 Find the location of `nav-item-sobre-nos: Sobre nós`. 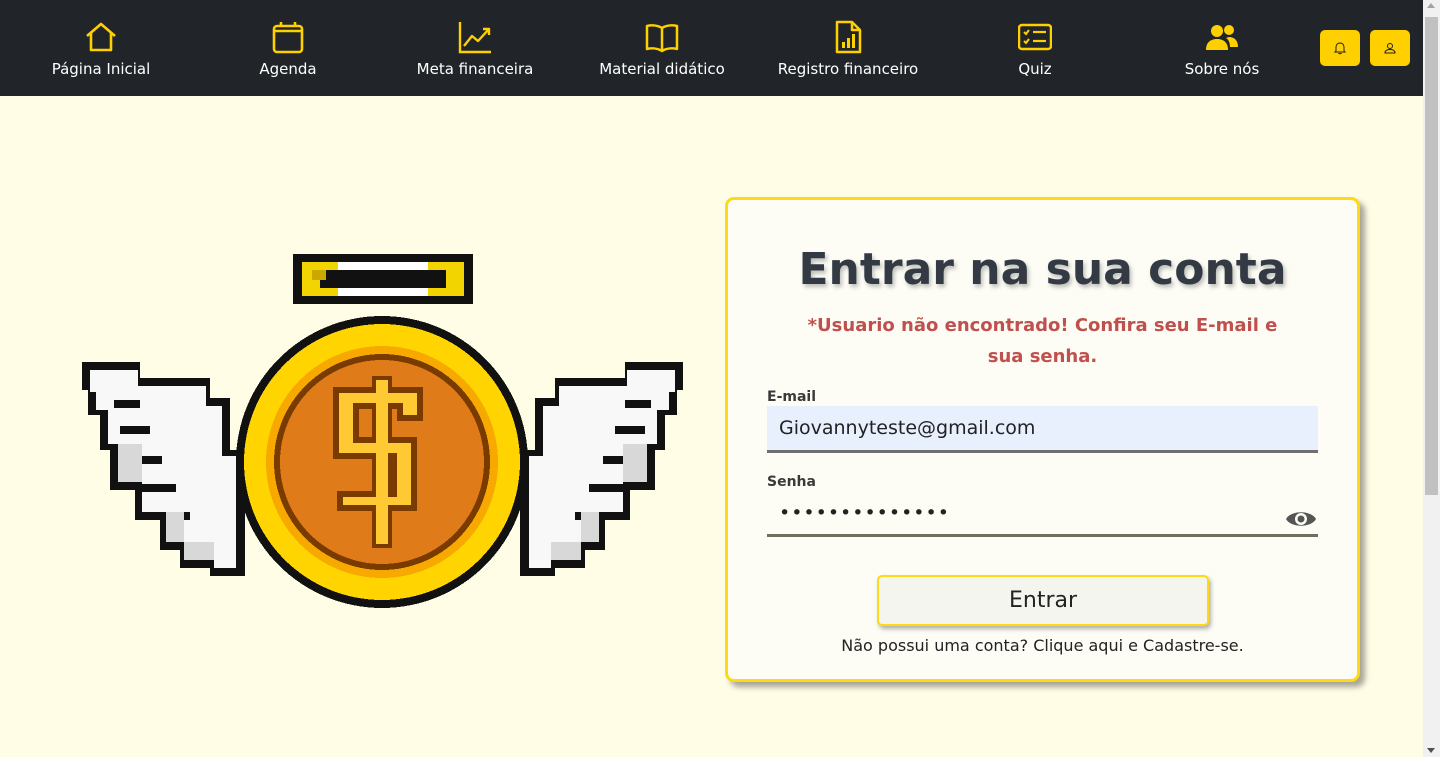

nav-item-sobre-nos: Sobre nós is located at coordinates (1222, 49).